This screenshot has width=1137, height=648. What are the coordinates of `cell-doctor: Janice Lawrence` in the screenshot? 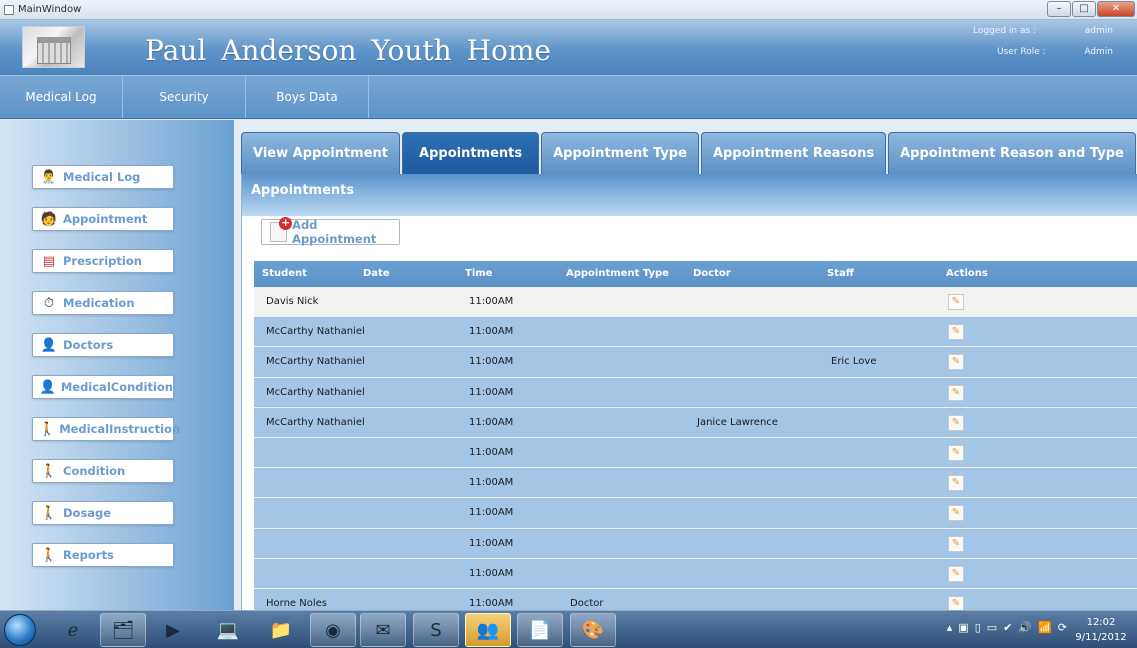 It's located at (737, 422).